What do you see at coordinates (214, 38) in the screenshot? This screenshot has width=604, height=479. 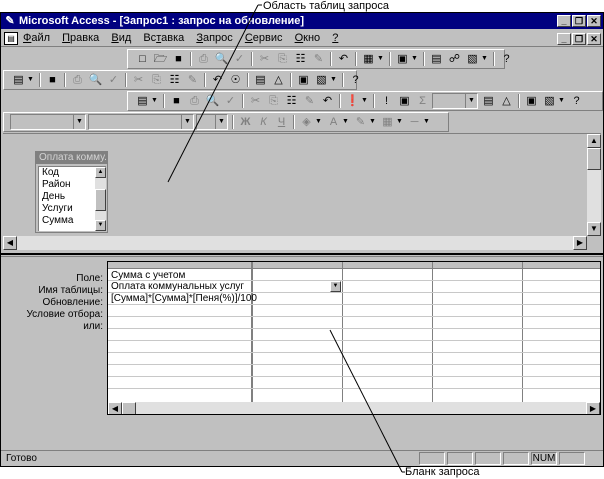 I see `menu-query: Запрос` at bounding box center [214, 38].